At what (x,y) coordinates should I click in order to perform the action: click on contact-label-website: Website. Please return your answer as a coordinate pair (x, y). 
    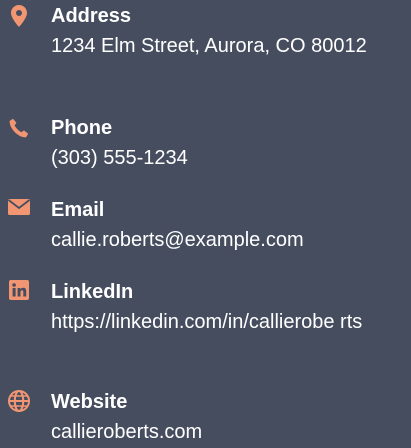
    Looking at the image, I should click on (89, 402).